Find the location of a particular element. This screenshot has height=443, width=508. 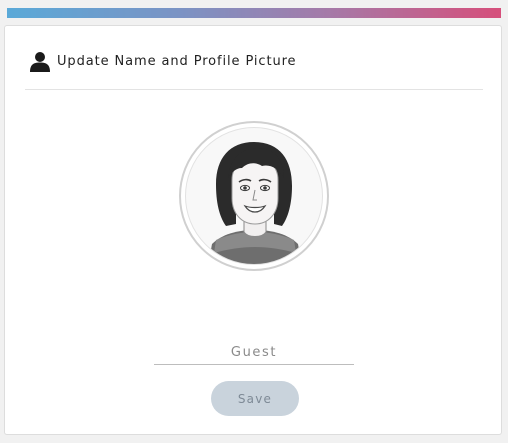

user-icon is located at coordinates (40, 61).